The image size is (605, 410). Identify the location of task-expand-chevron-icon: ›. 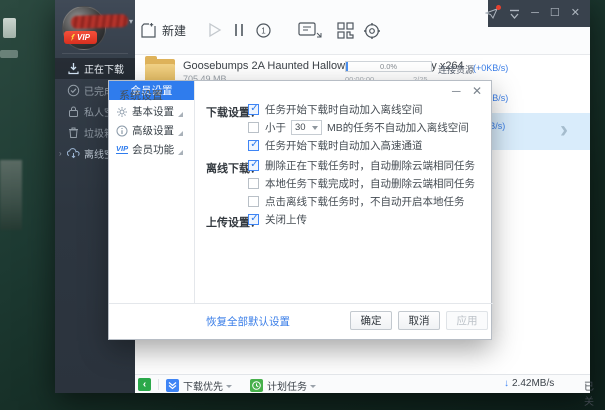
(564, 130).